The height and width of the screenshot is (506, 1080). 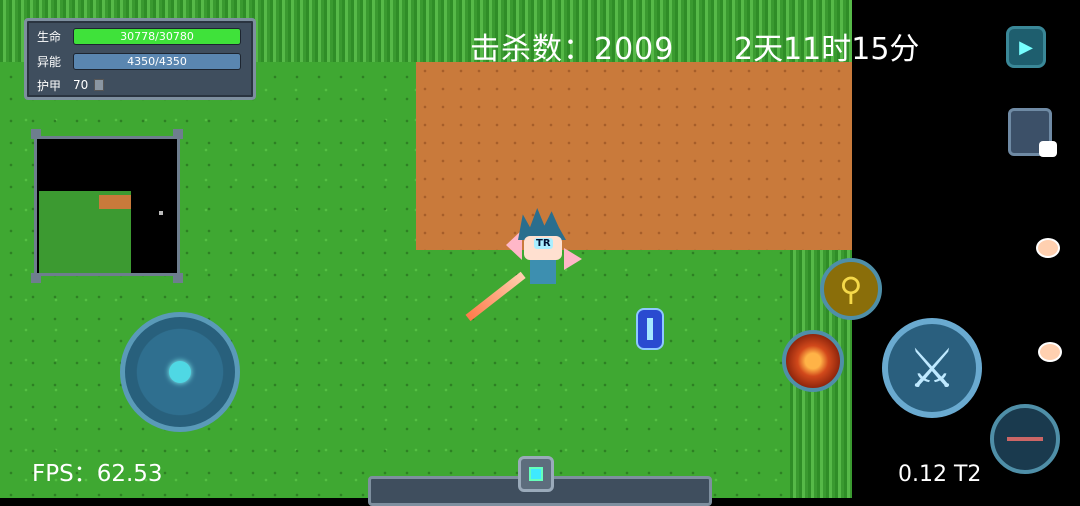 I want to click on movement-joystick, so click(x=180, y=372).